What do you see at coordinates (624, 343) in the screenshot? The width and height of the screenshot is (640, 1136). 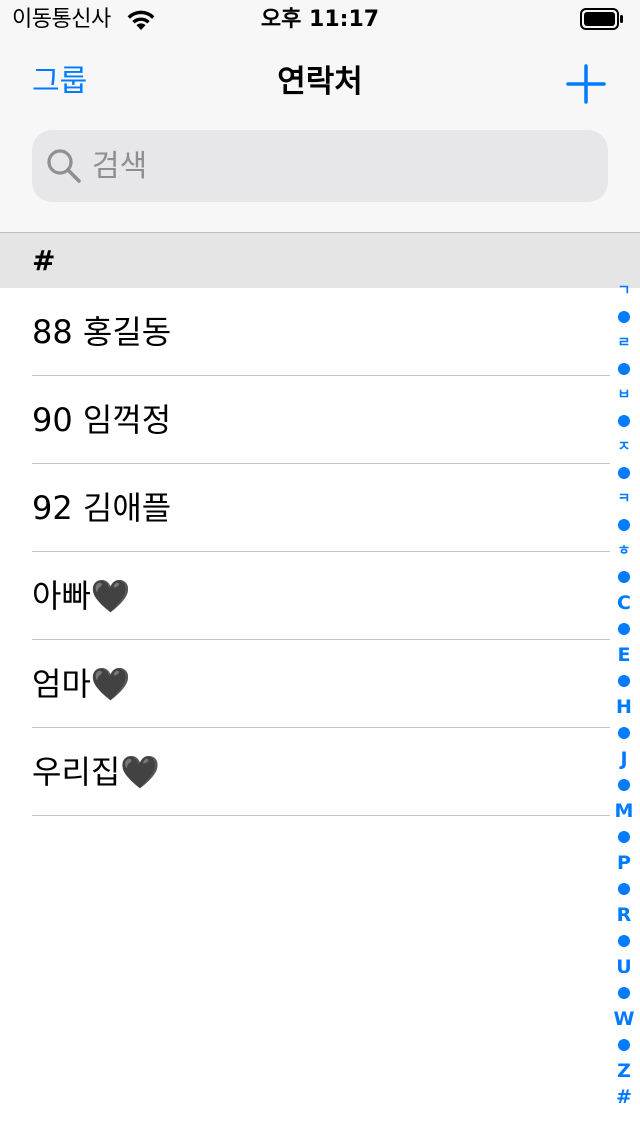 I see `index-letter: ㄹ` at bounding box center [624, 343].